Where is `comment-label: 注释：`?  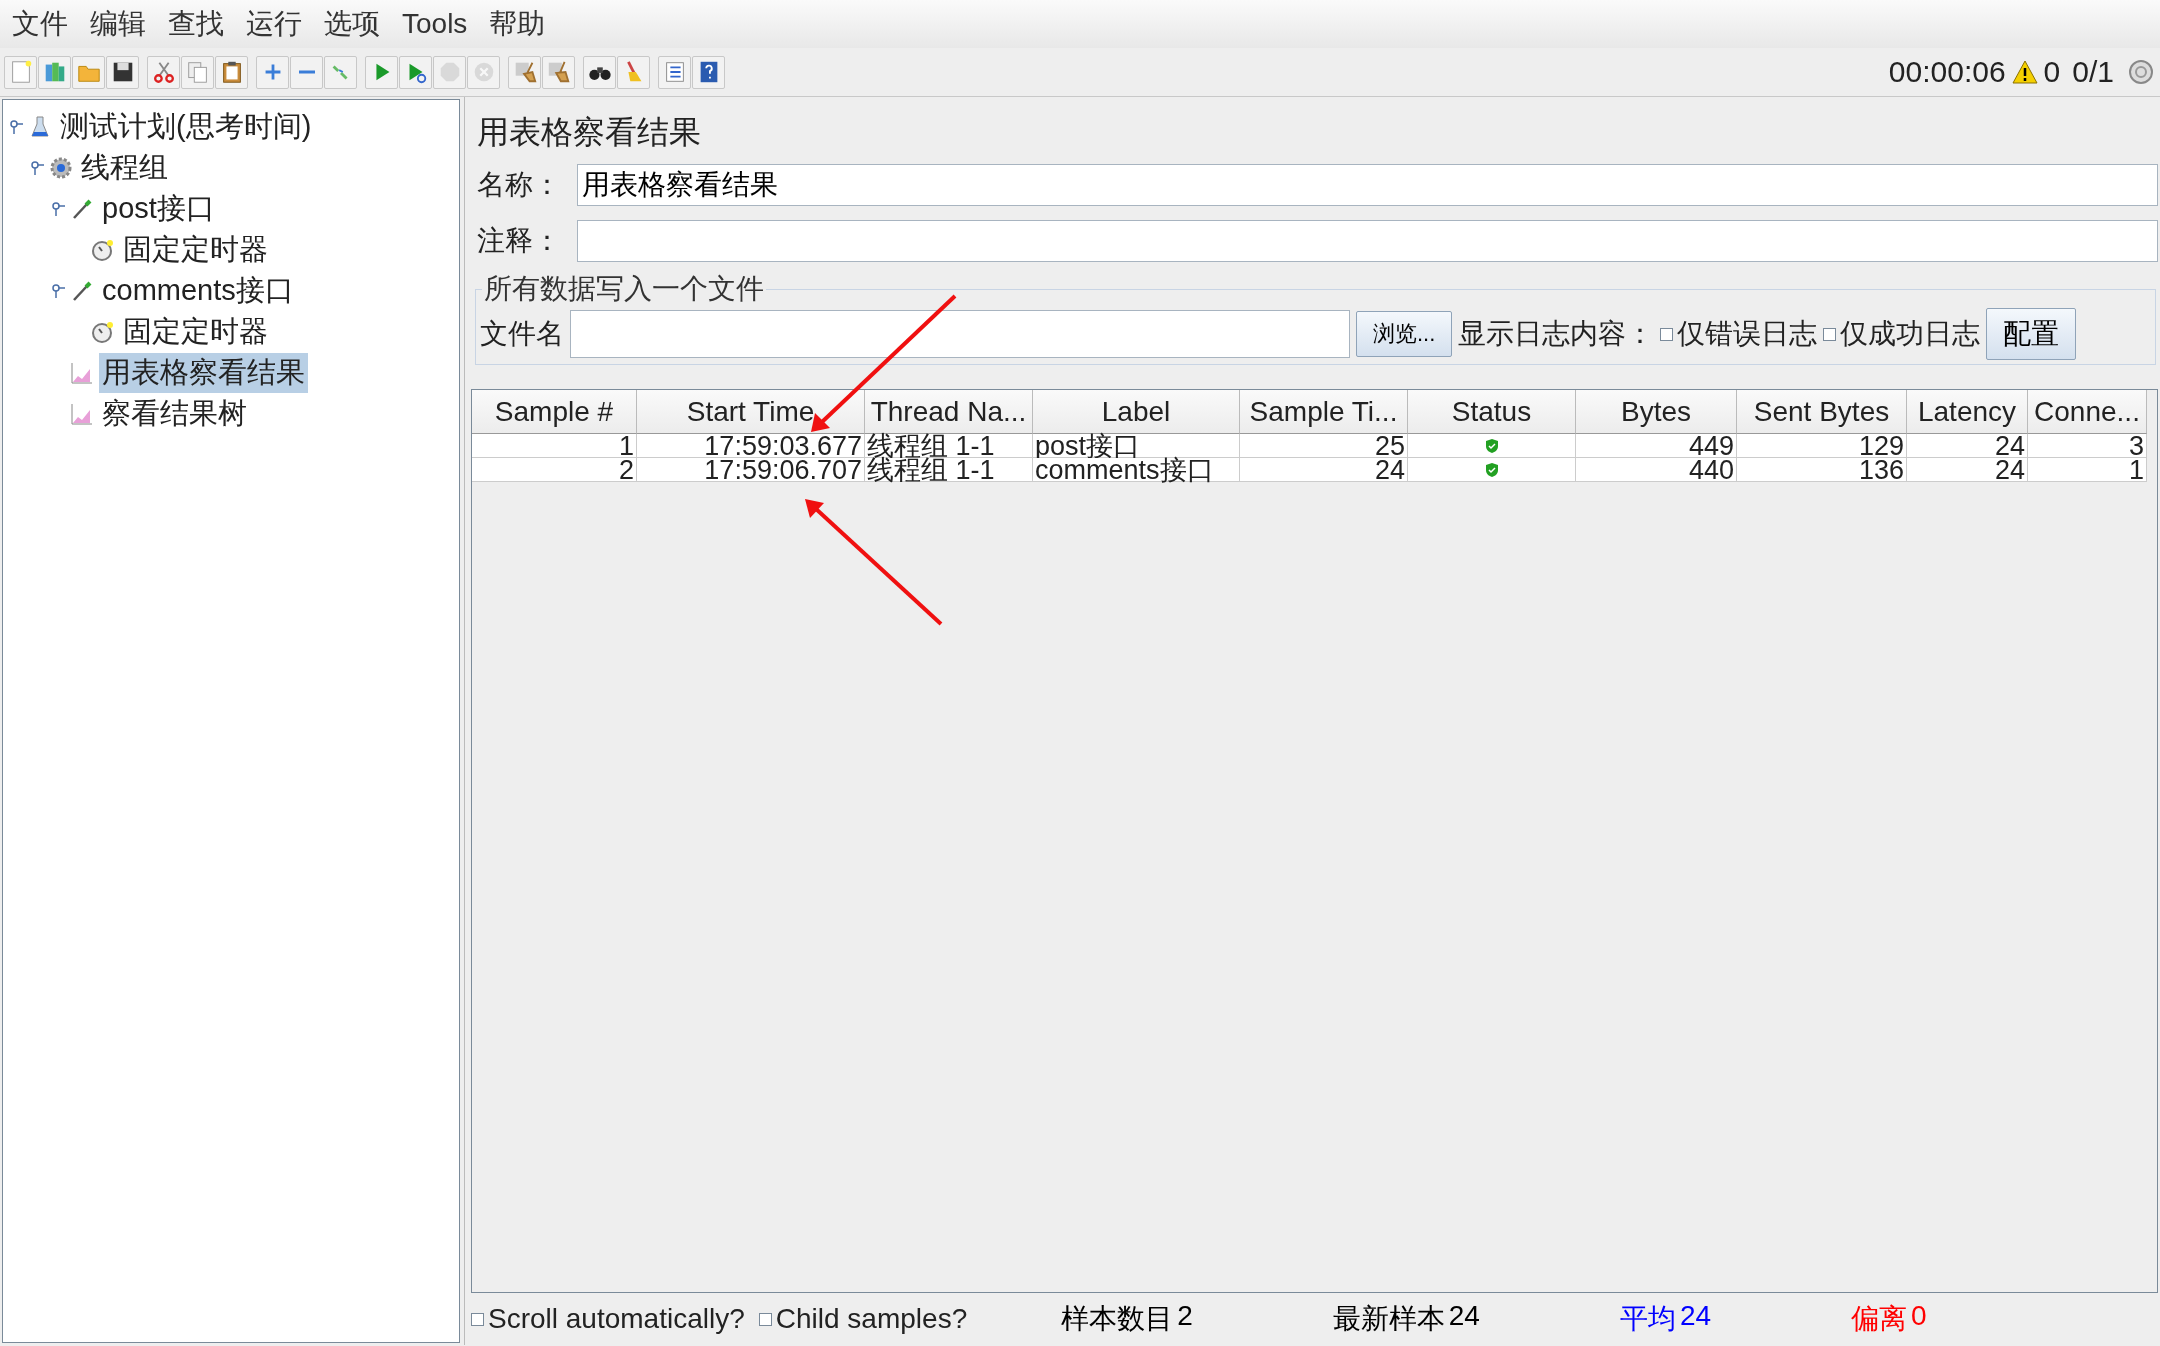 comment-label: 注释： is located at coordinates (519, 241).